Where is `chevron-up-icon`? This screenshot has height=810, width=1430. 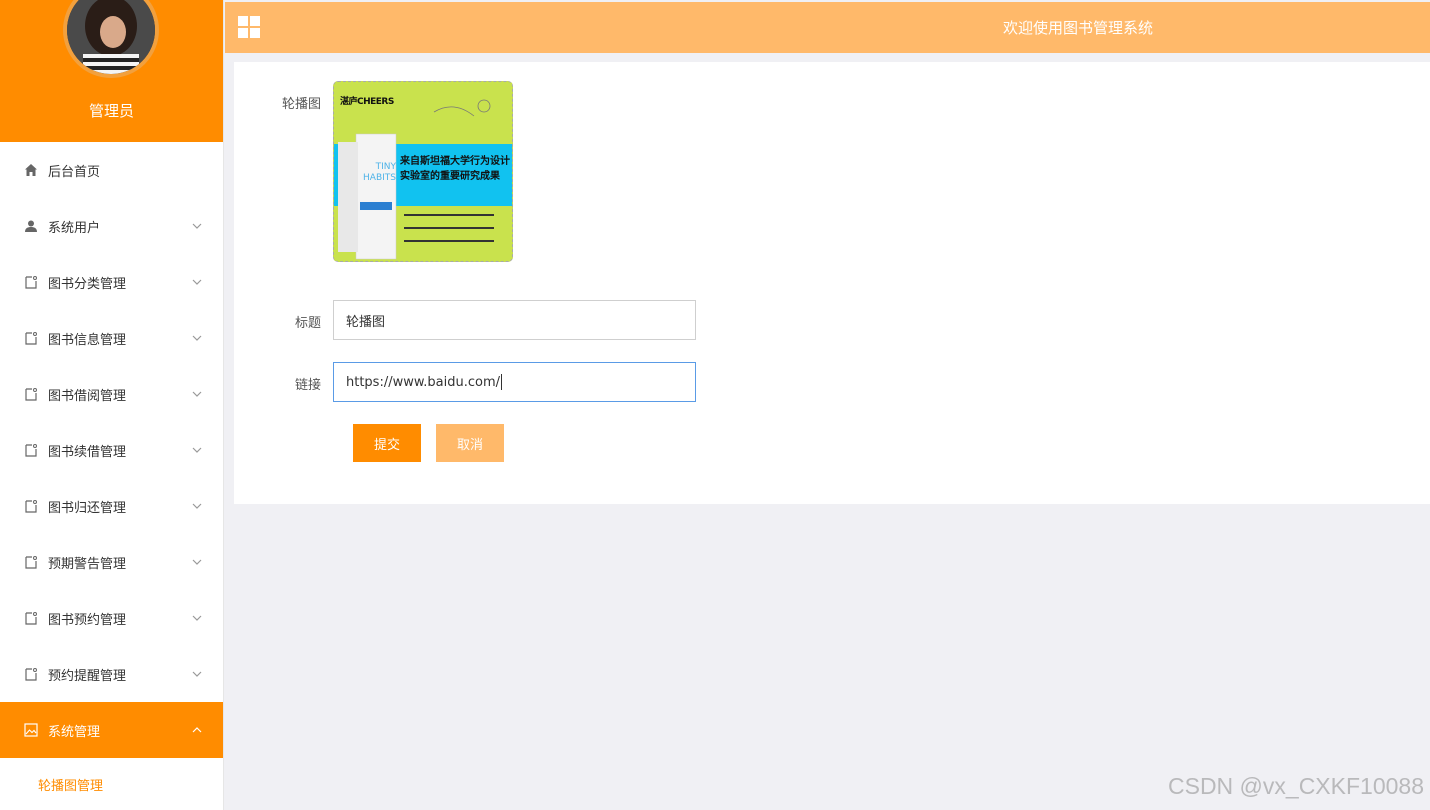
chevron-up-icon is located at coordinates (197, 730).